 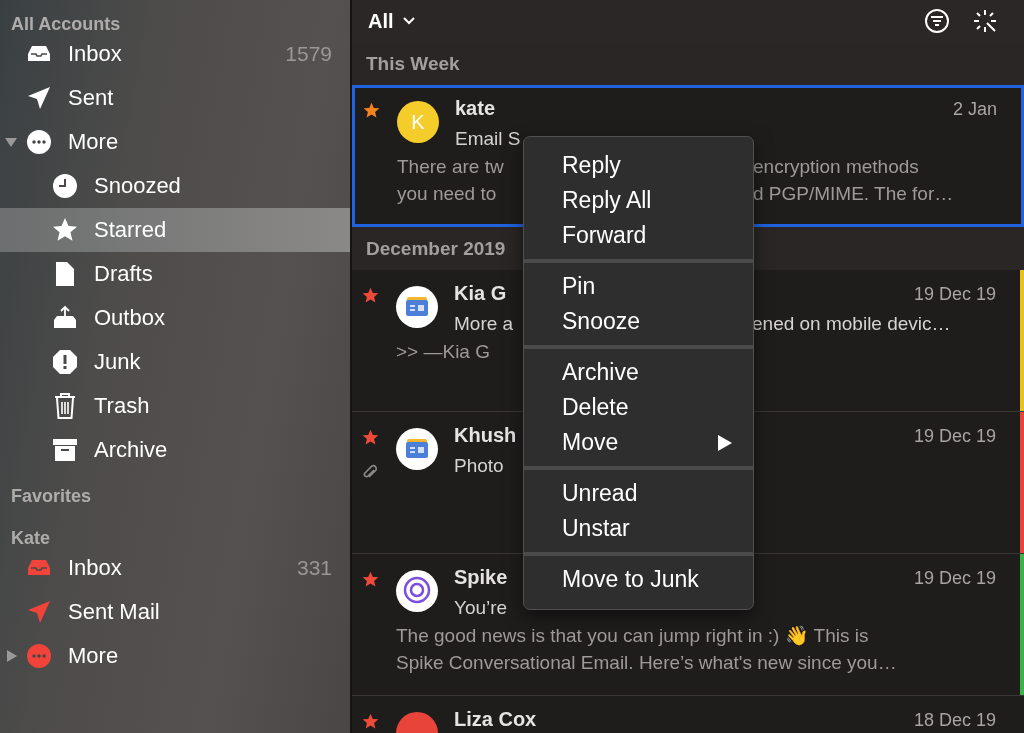 I want to click on section-header: Favorites, so click(x=51, y=494).